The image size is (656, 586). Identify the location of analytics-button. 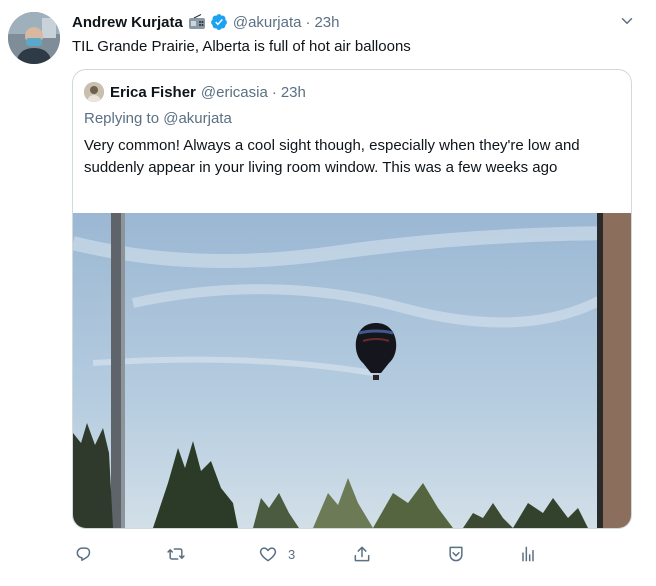
(528, 554).